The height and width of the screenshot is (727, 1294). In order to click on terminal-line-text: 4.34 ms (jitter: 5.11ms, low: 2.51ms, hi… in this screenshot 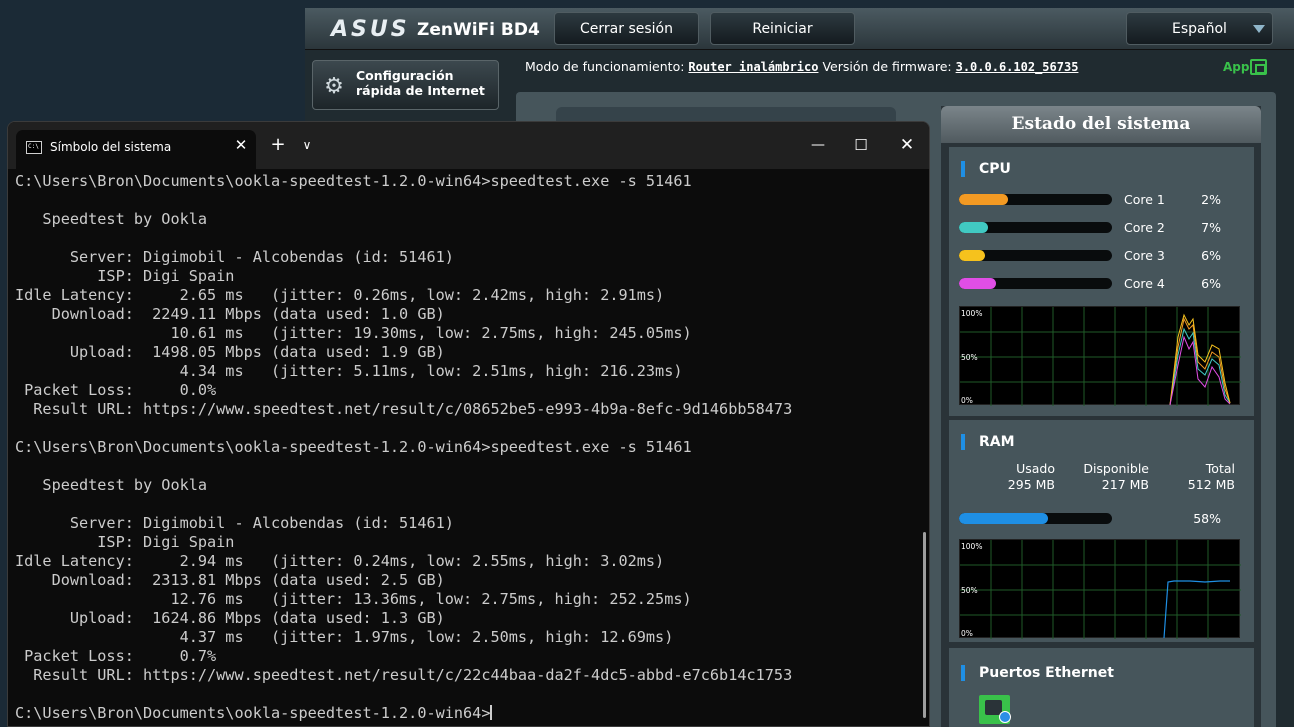, I will do `click(349, 371)`.